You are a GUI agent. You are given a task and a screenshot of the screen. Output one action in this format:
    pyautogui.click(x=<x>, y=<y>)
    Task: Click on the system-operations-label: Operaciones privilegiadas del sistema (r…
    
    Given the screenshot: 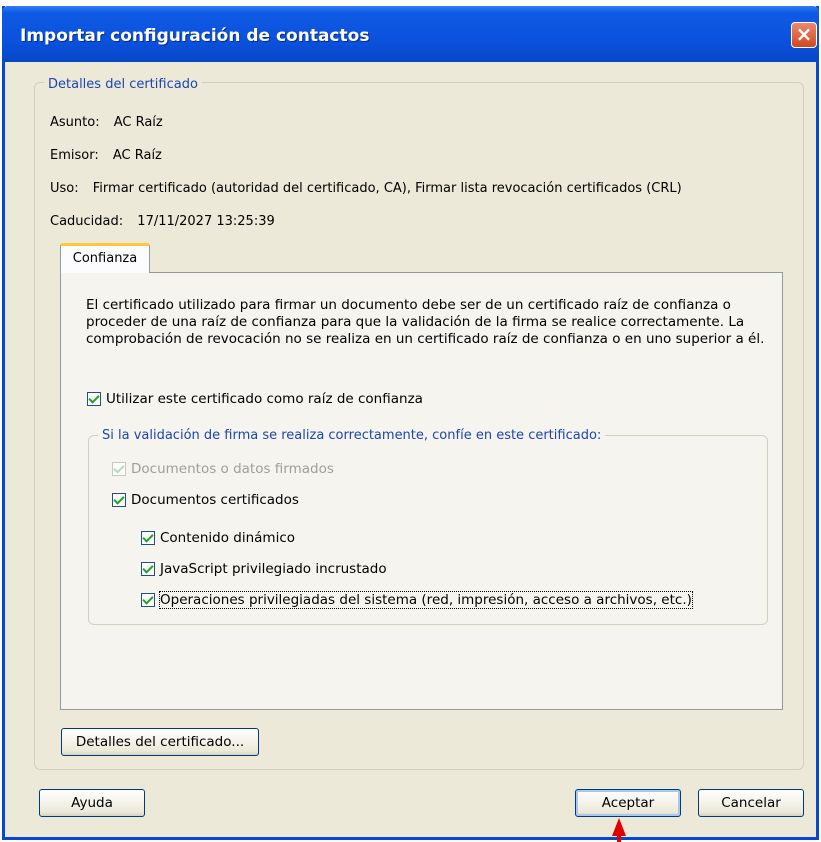 What is the action you would take?
    pyautogui.click(x=426, y=600)
    